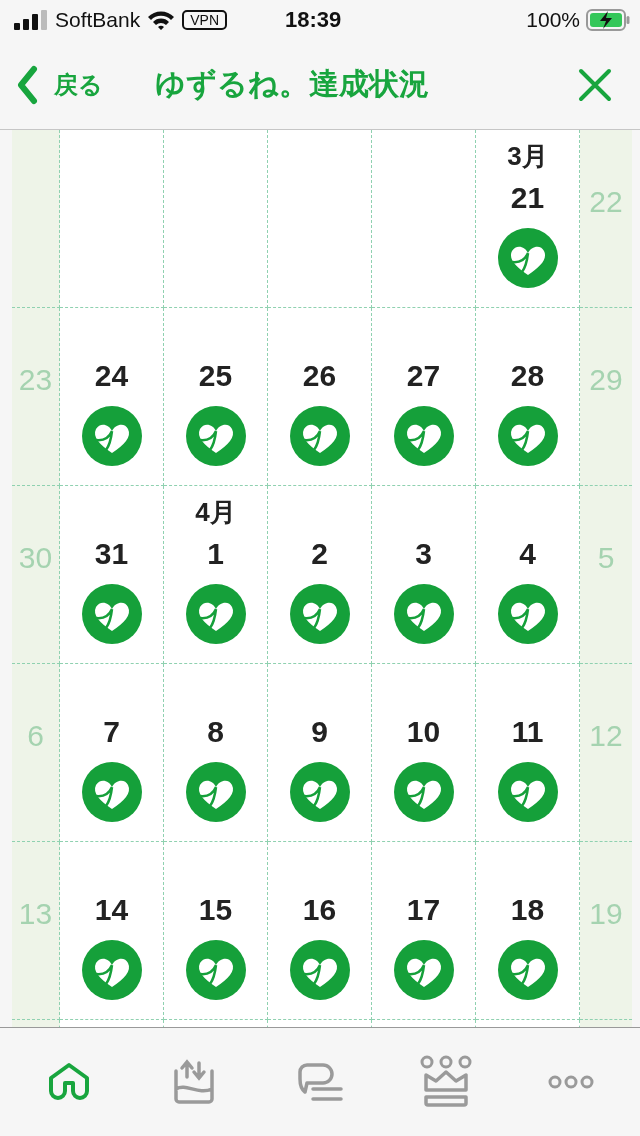 Image resolution: width=640 pixels, height=1136 pixels. What do you see at coordinates (423, 910) in the screenshot?
I see `day-number: 17` at bounding box center [423, 910].